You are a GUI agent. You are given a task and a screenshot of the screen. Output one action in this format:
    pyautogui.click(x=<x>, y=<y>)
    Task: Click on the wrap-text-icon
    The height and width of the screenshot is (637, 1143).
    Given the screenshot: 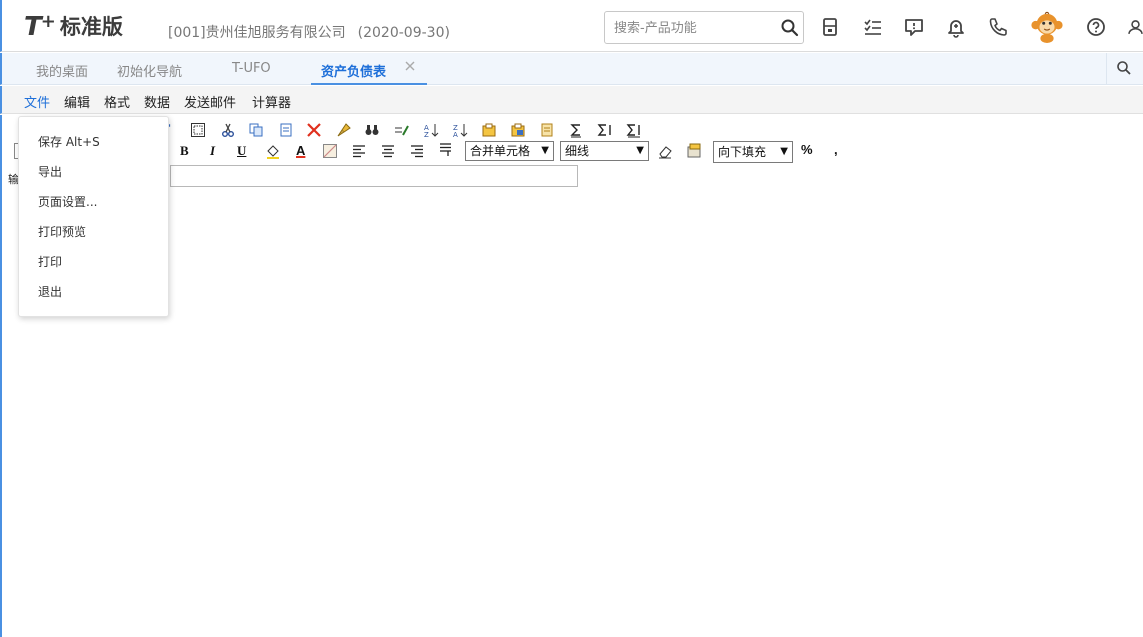 What is the action you would take?
    pyautogui.click(x=446, y=149)
    